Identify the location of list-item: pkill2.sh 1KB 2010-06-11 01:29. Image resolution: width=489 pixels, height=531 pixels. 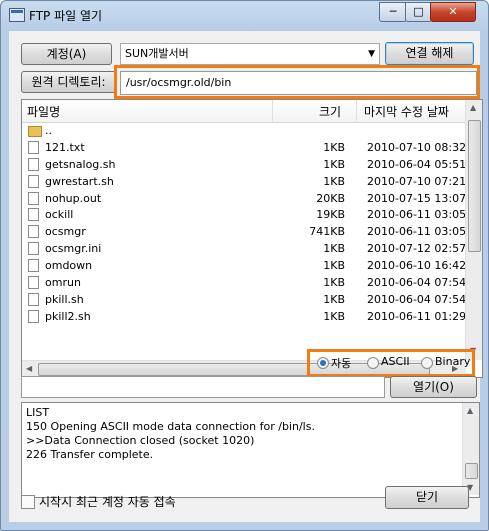
(245, 317).